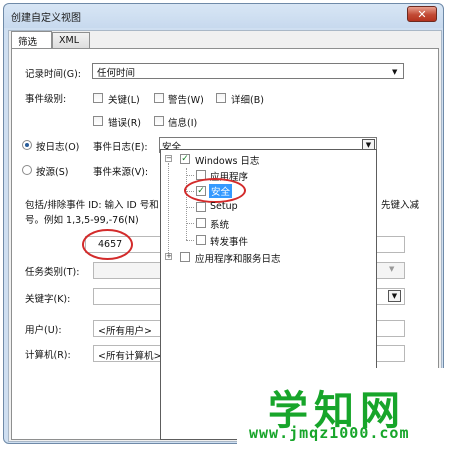  Describe the element at coordinates (125, 123) in the screenshot. I see `level-error-label: 错误(R)` at that location.